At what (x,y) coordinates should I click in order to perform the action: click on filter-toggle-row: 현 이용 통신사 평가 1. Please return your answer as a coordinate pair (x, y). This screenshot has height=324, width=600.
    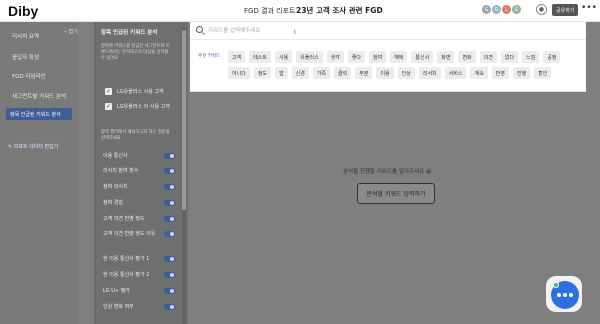
    Looking at the image, I should click on (139, 259).